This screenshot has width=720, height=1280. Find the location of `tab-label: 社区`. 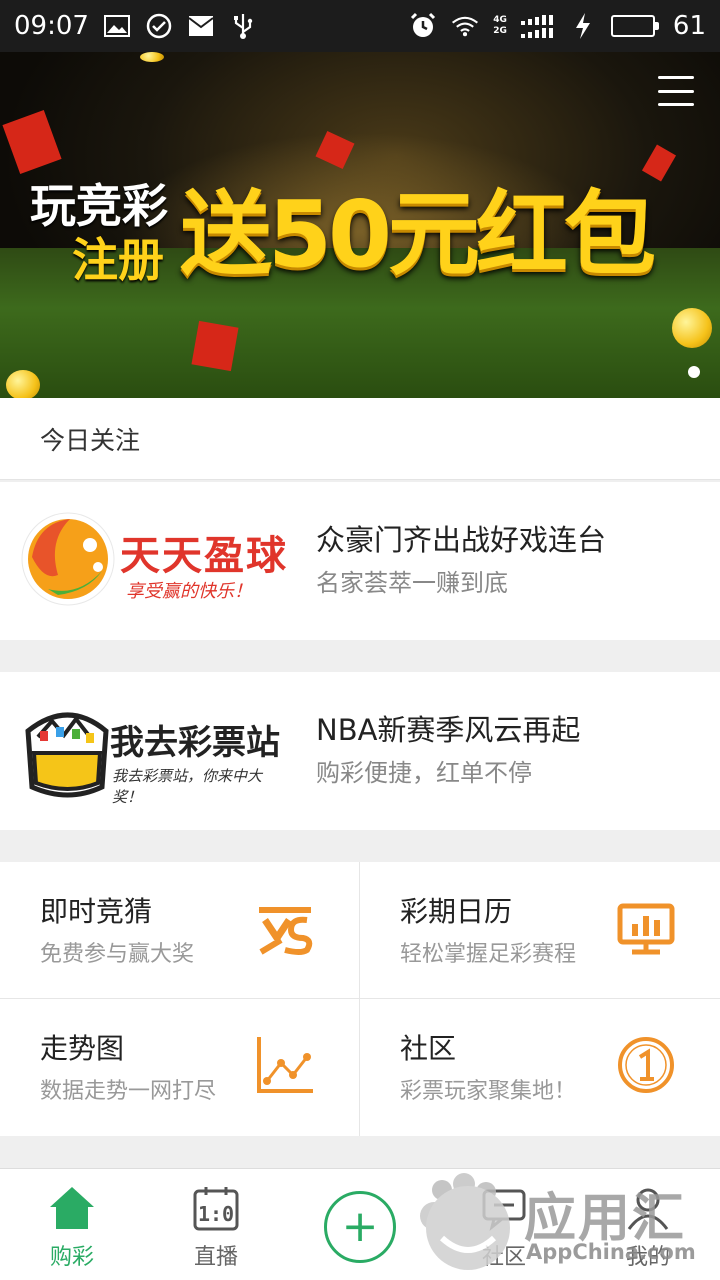

tab-label: 社区 is located at coordinates (503, 1257).